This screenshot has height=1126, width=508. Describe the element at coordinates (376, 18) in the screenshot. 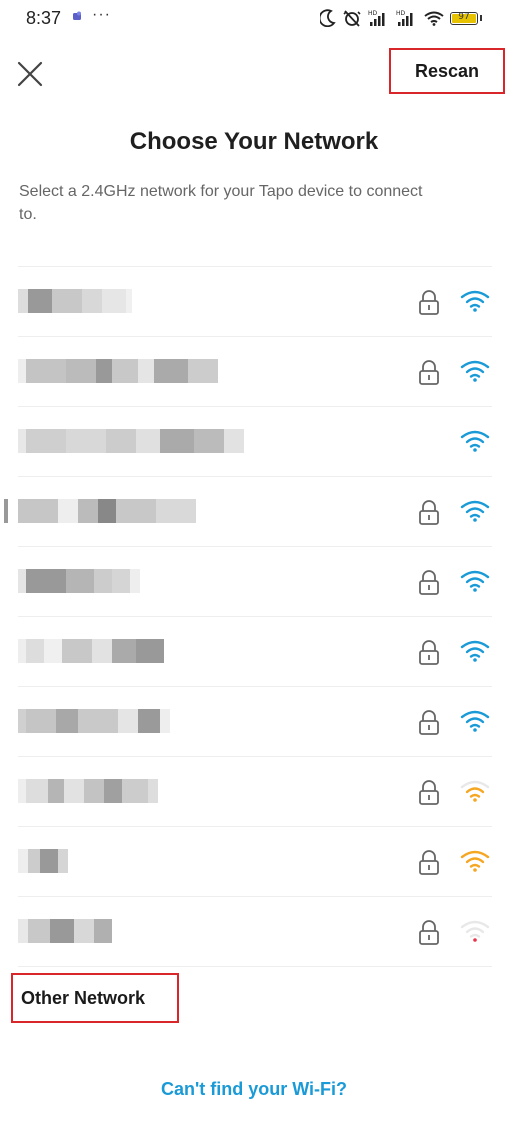

I see `signal-hd-1-icon: HD` at that location.